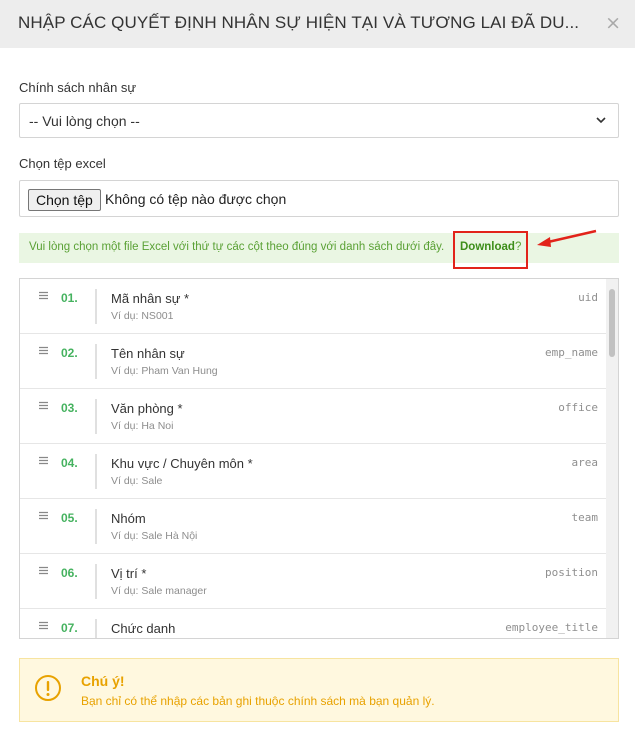  Describe the element at coordinates (314, 306) in the screenshot. I see `list-item: 01. Mã nhân sự * Ví dụ: NS001 uid` at that location.